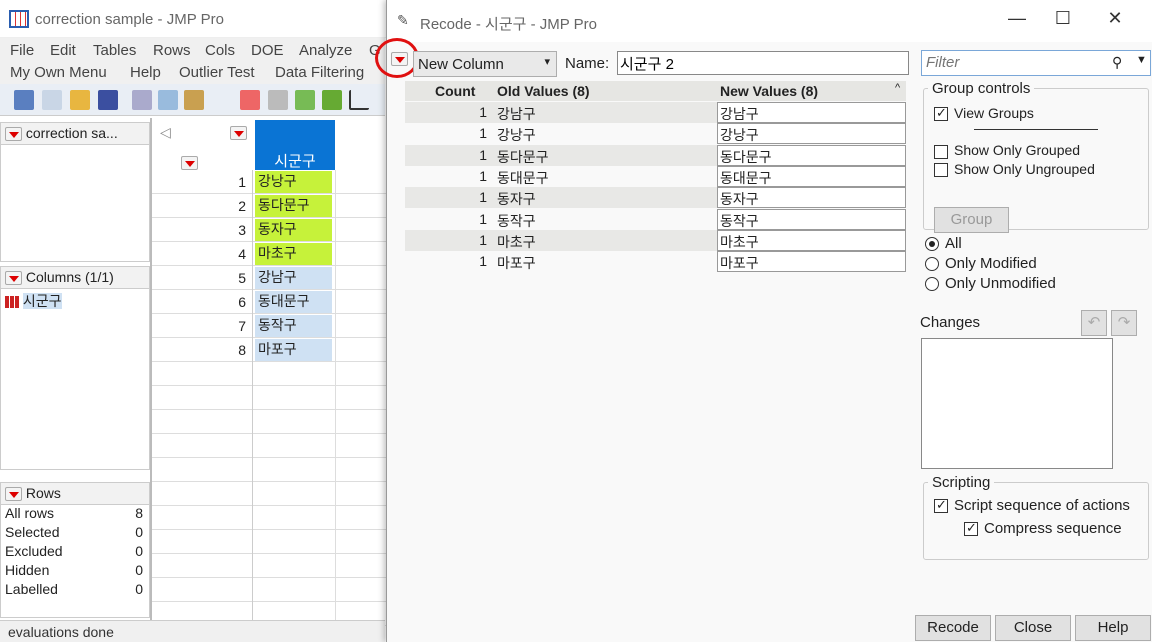 The height and width of the screenshot is (642, 1152). What do you see at coordinates (763, 63) in the screenshot?
I see `name-input` at bounding box center [763, 63].